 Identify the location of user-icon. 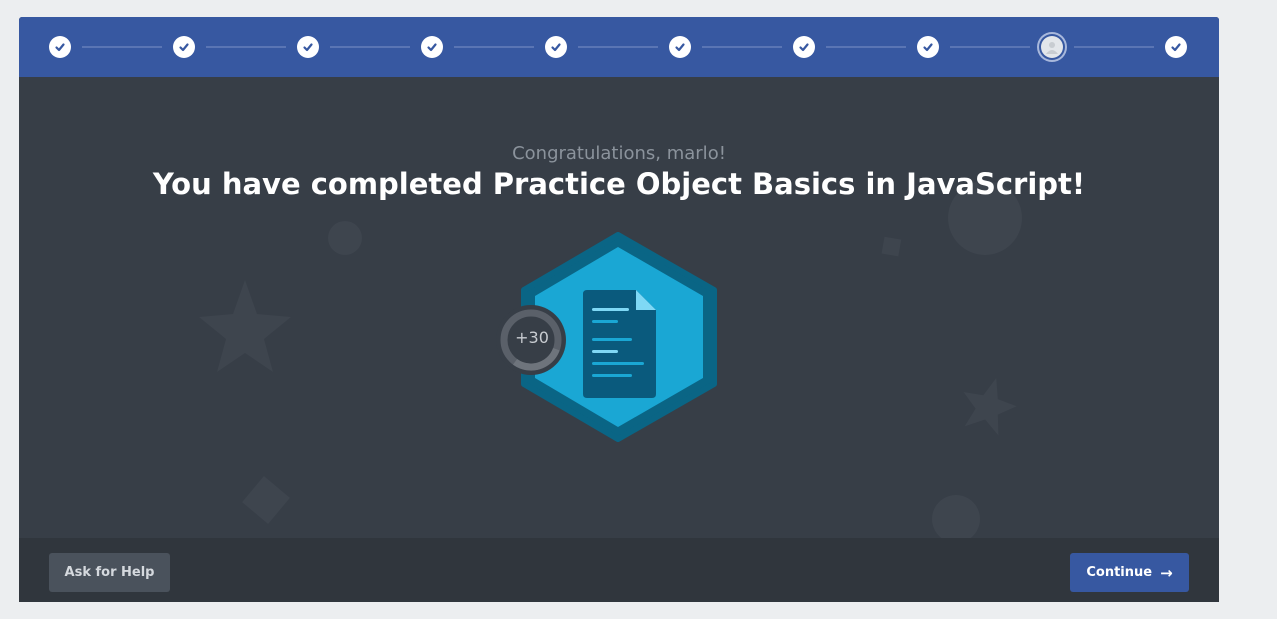
(1052, 48).